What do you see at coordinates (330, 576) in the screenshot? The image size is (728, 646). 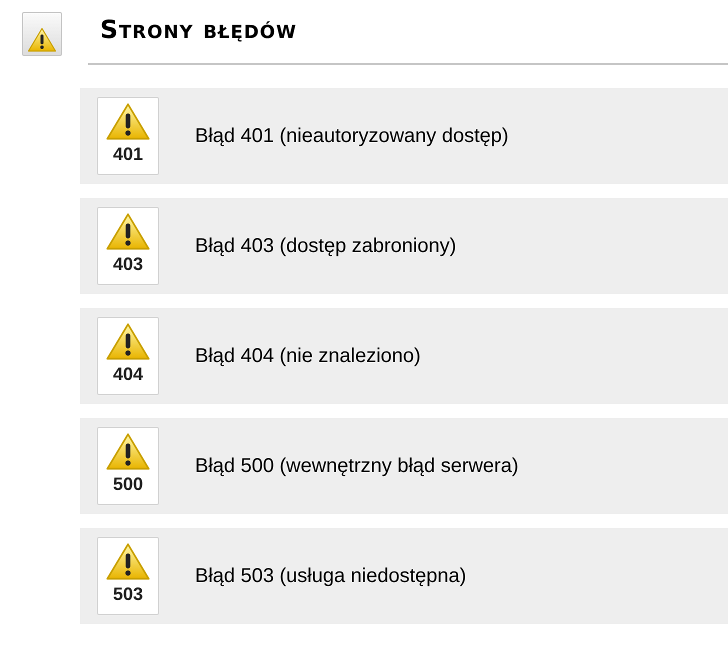 I see `error-page-label: Błąd 503 (usługa niedostępna)` at bounding box center [330, 576].